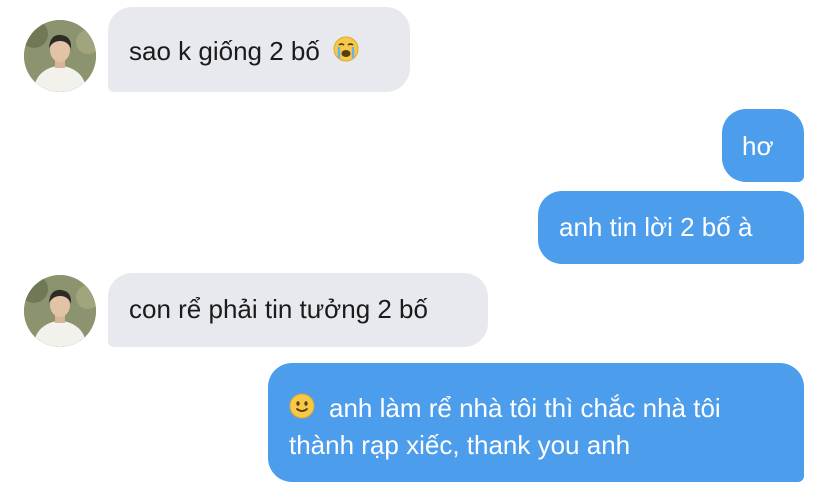  I want to click on message-bubble-incoming: sao k giống 2 bố, so click(259, 49).